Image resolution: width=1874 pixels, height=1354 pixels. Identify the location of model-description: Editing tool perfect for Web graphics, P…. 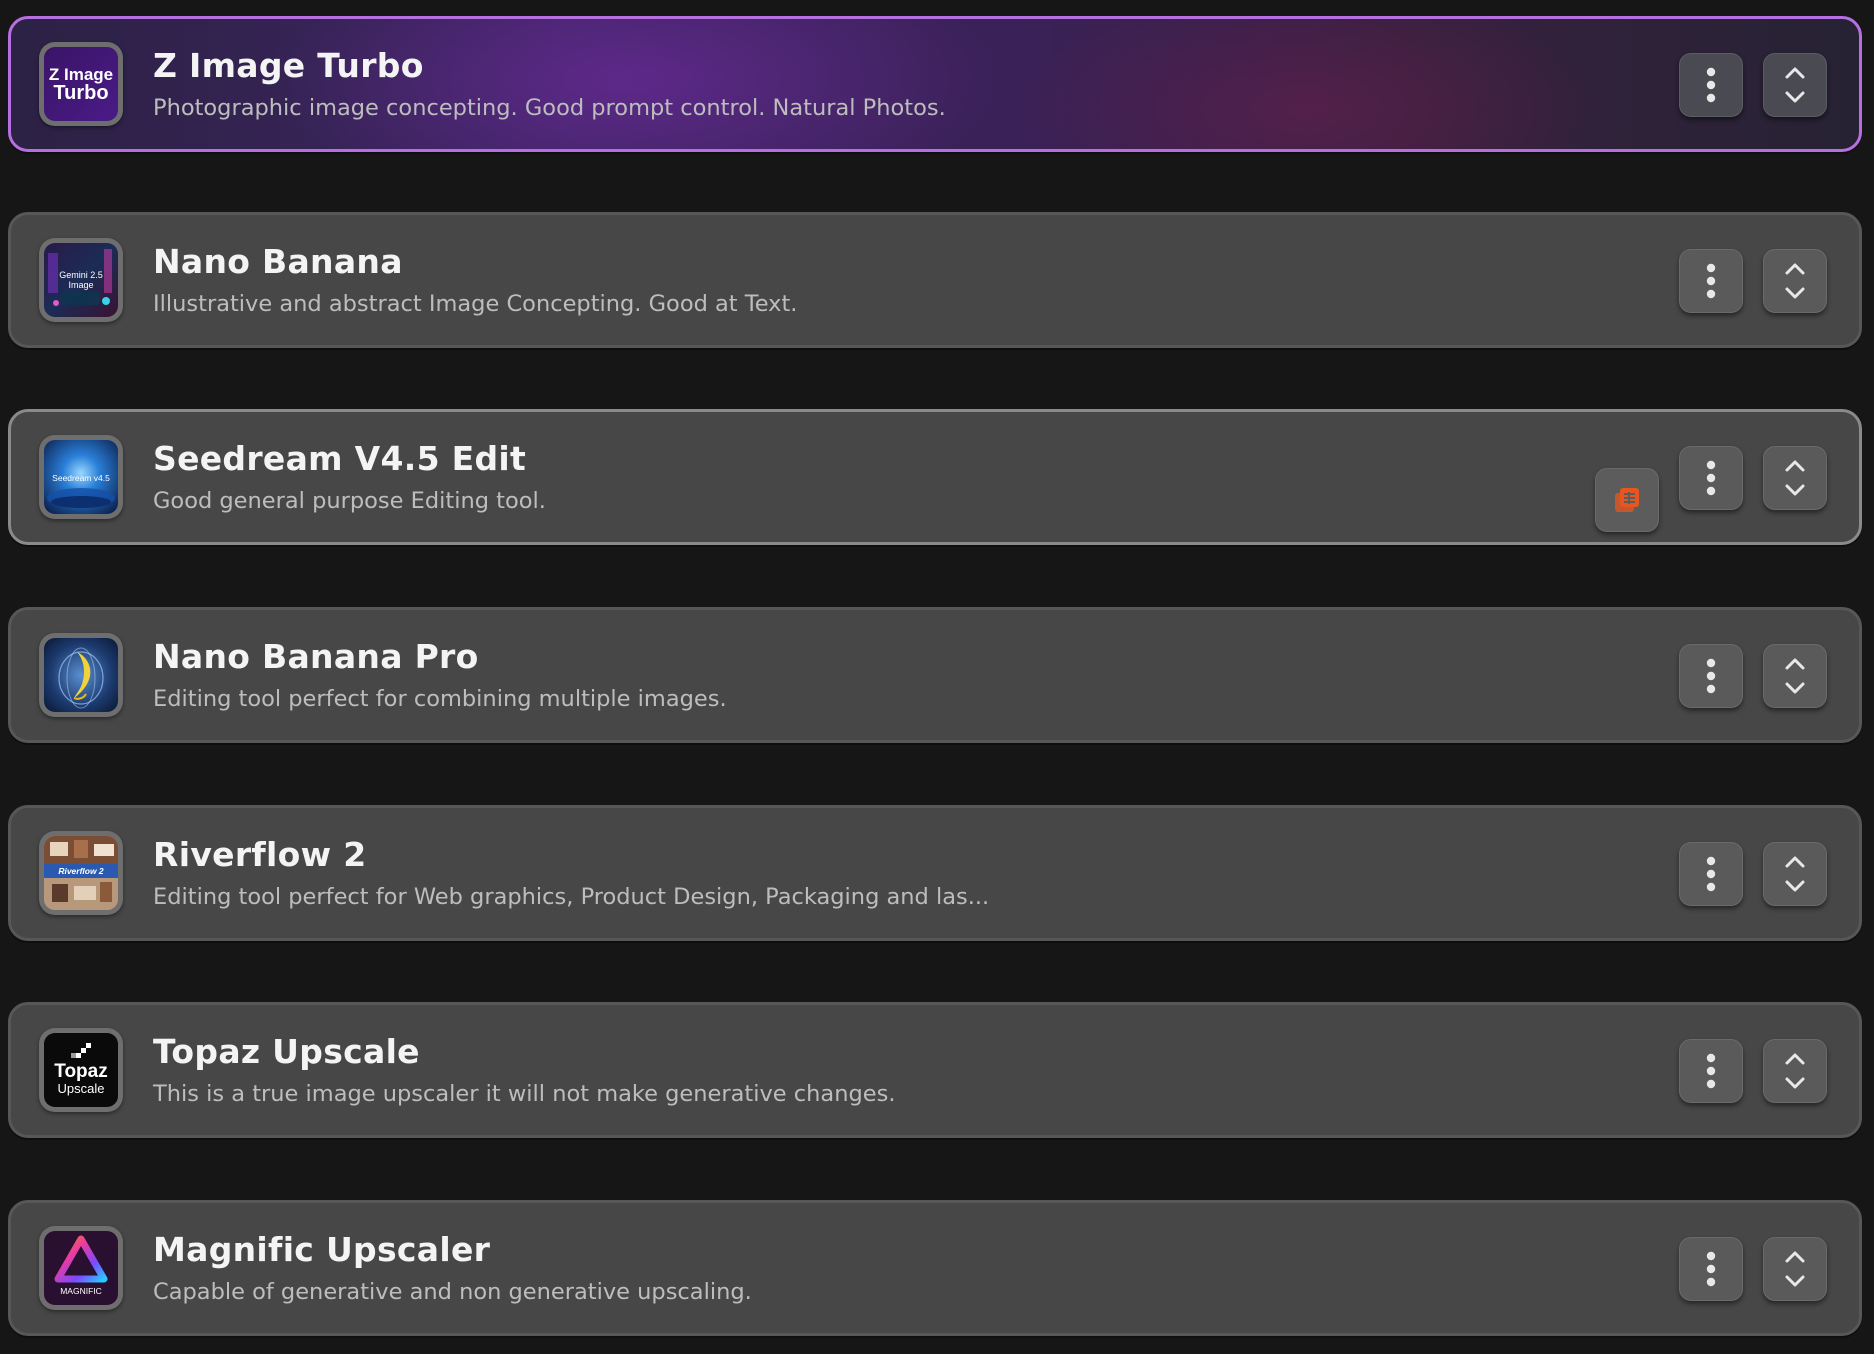
(571, 897).